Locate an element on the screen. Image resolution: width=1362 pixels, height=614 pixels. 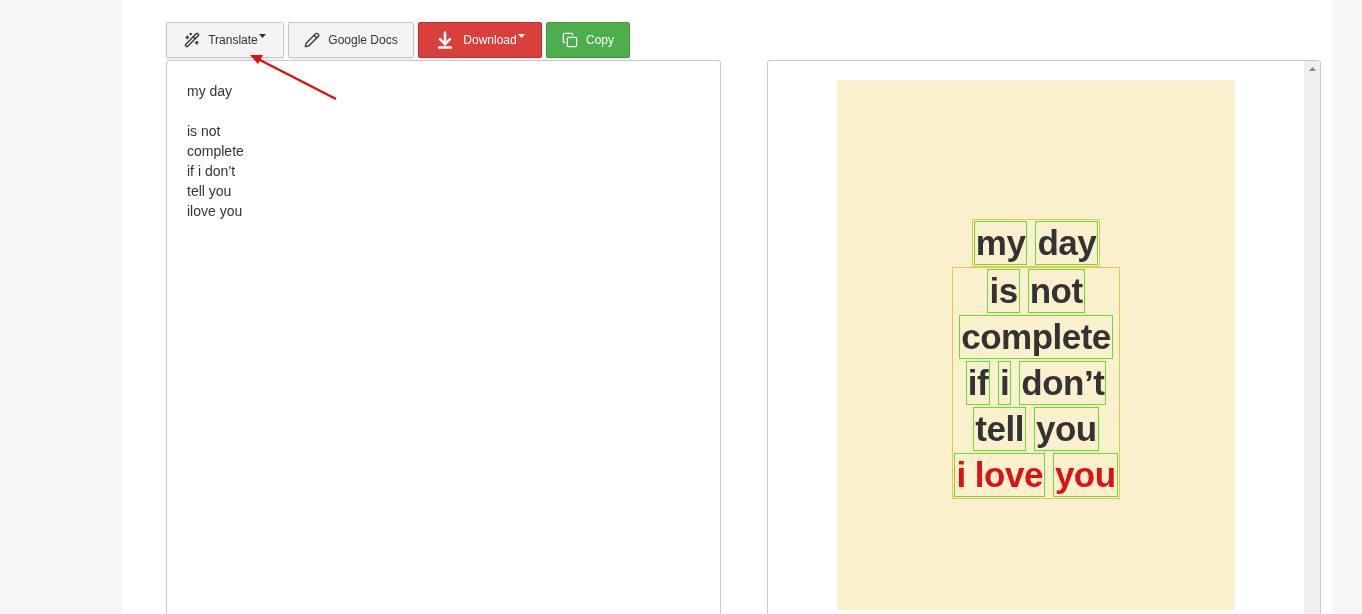
ocr-word: don’t is located at coordinates (1063, 383).